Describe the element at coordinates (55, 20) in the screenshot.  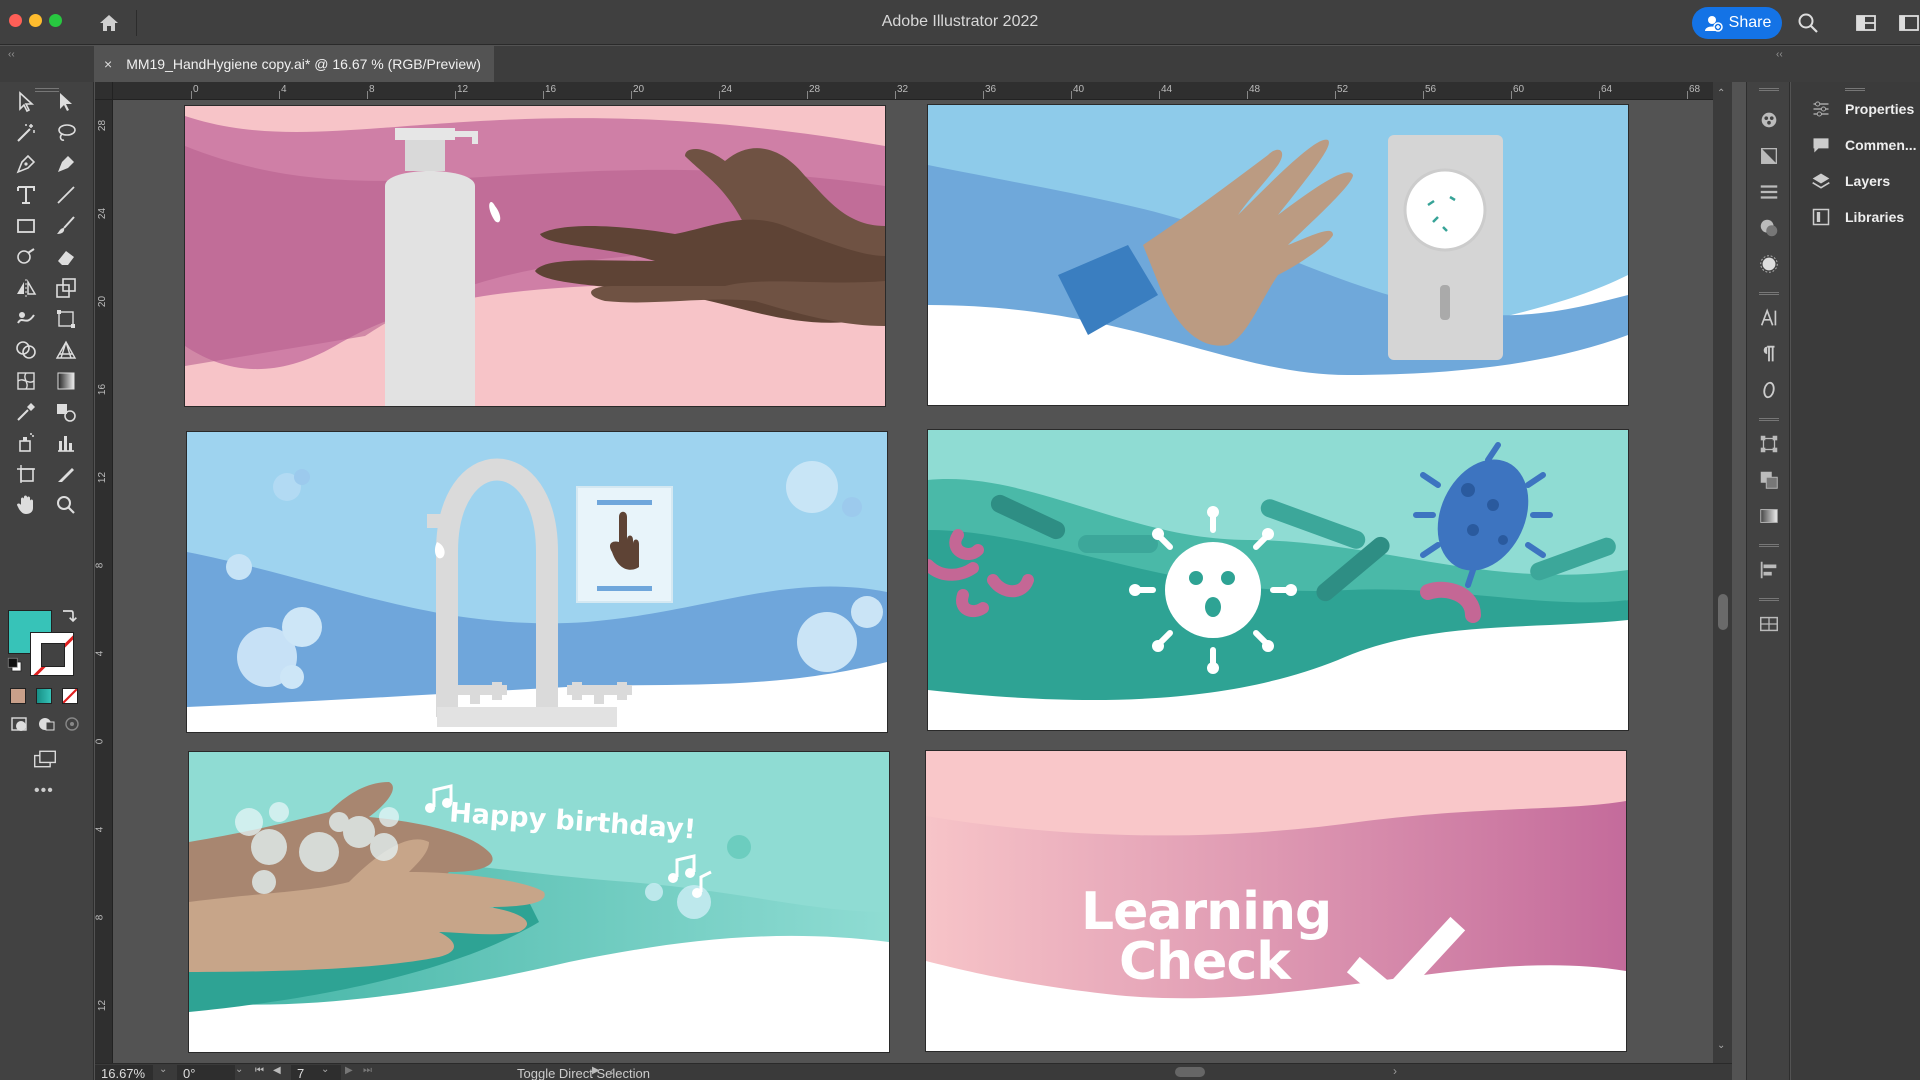
I see `zoom-window-button` at that location.